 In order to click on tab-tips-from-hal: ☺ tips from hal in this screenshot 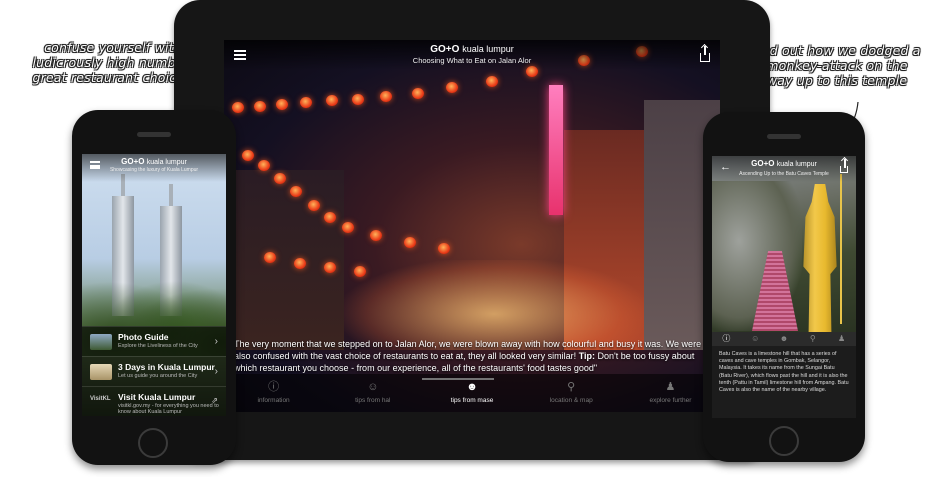, I will do `click(372, 393)`.